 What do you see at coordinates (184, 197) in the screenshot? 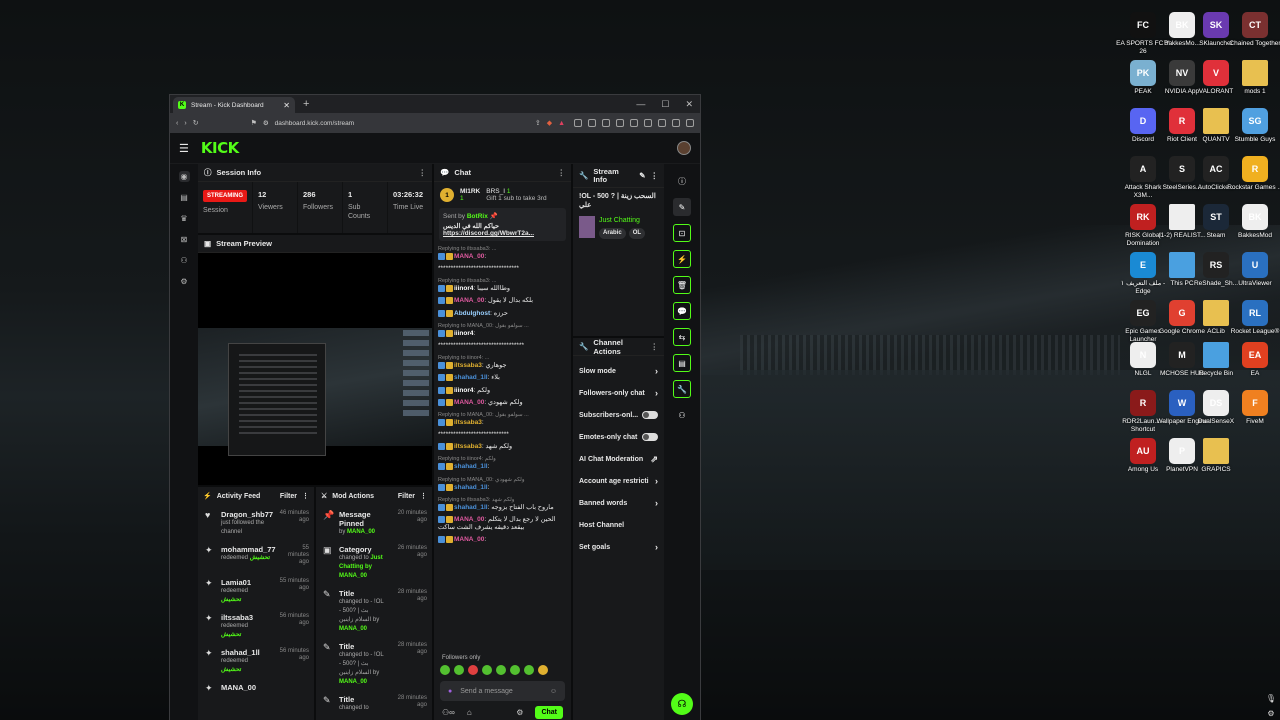
I see `content-icon: ▤` at bounding box center [184, 197].